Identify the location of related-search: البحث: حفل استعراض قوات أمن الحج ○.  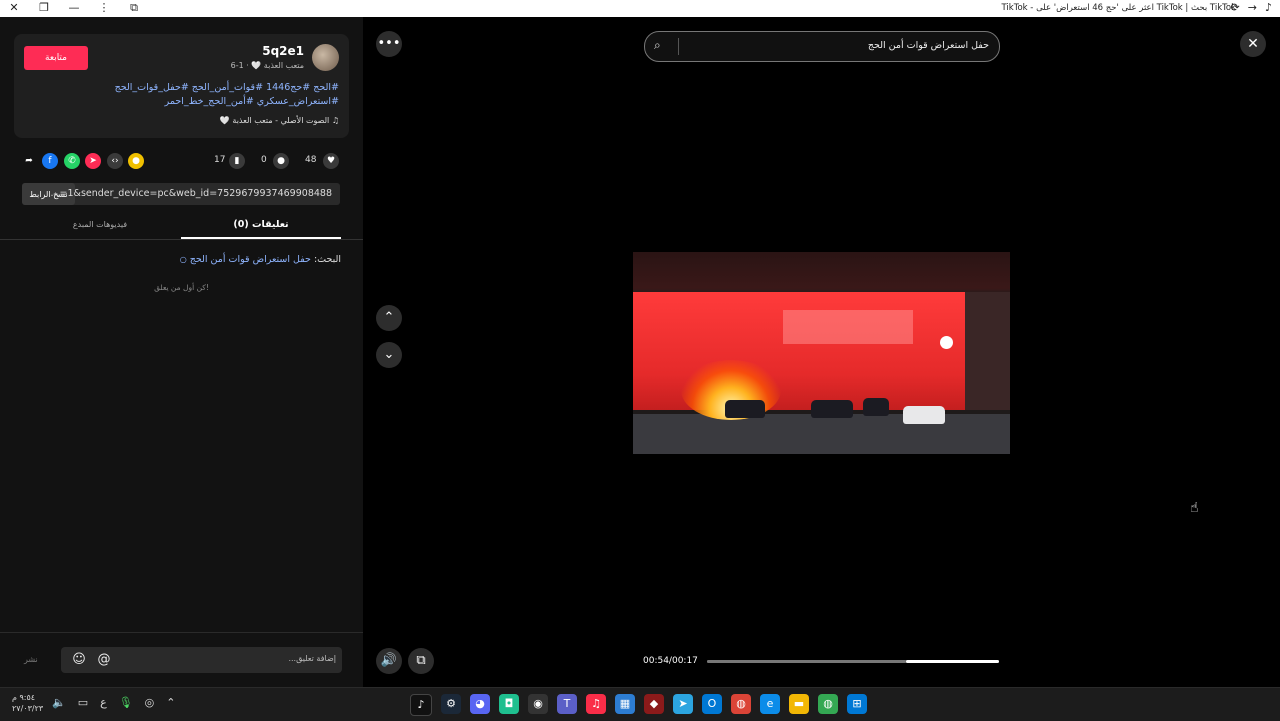
(260, 259).